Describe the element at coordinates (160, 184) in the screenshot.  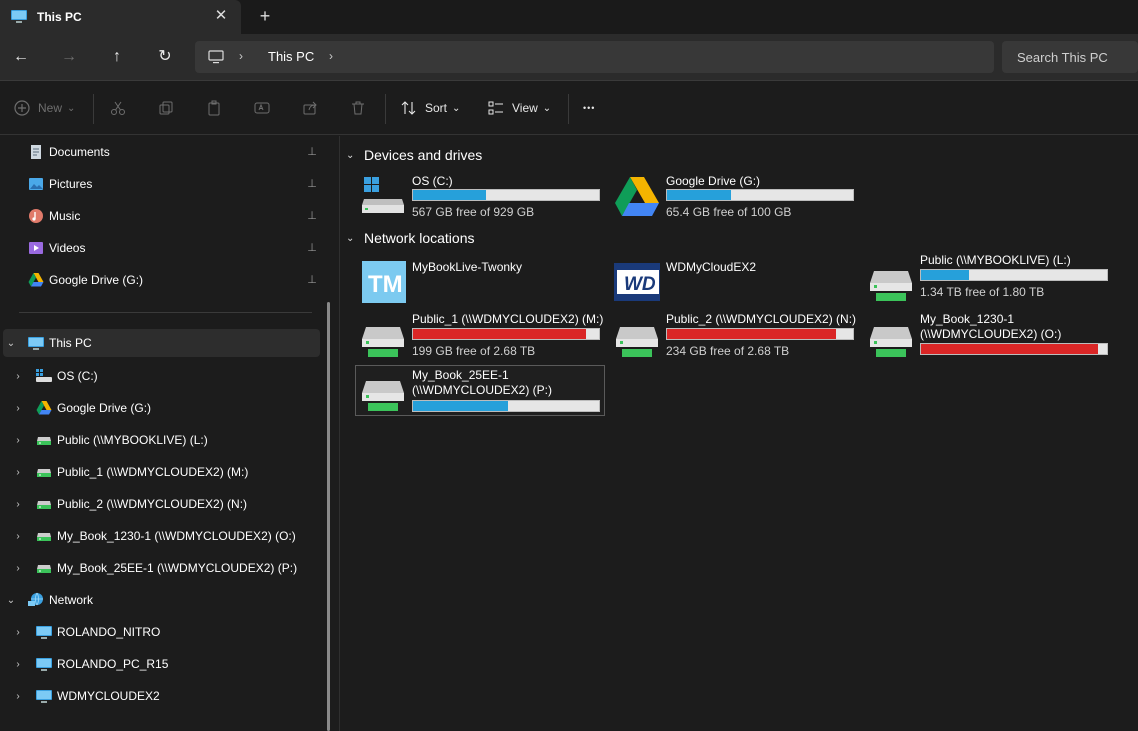
I see `sidebar-item-pictures: Pictures ⊥` at that location.